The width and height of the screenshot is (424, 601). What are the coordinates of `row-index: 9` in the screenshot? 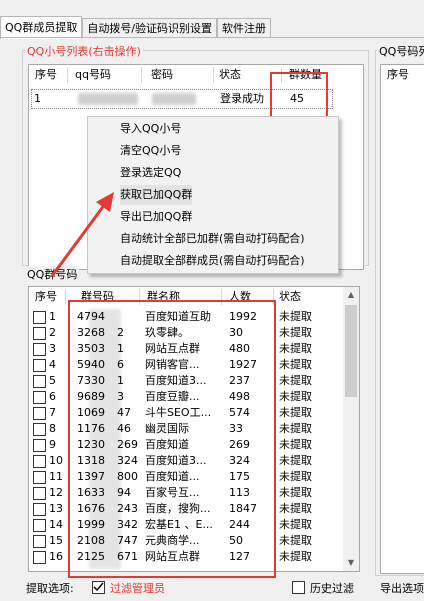 It's located at (52, 444).